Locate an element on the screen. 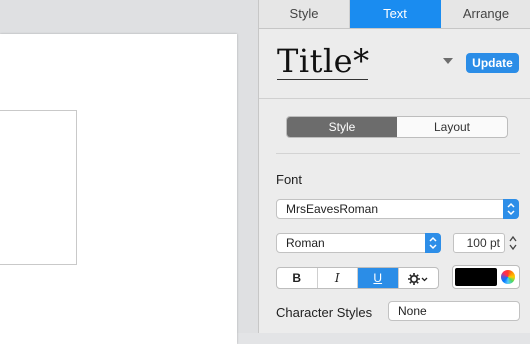  italic-button: I is located at coordinates (338, 278).